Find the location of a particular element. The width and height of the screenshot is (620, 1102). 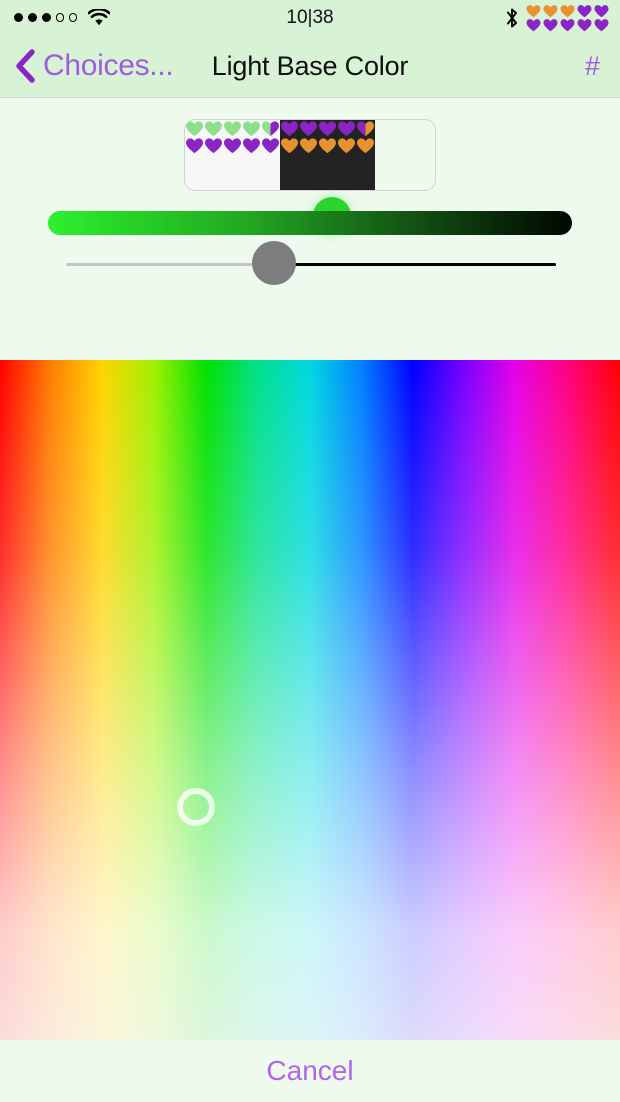

status-bar: 10|38 is located at coordinates (310, 17).